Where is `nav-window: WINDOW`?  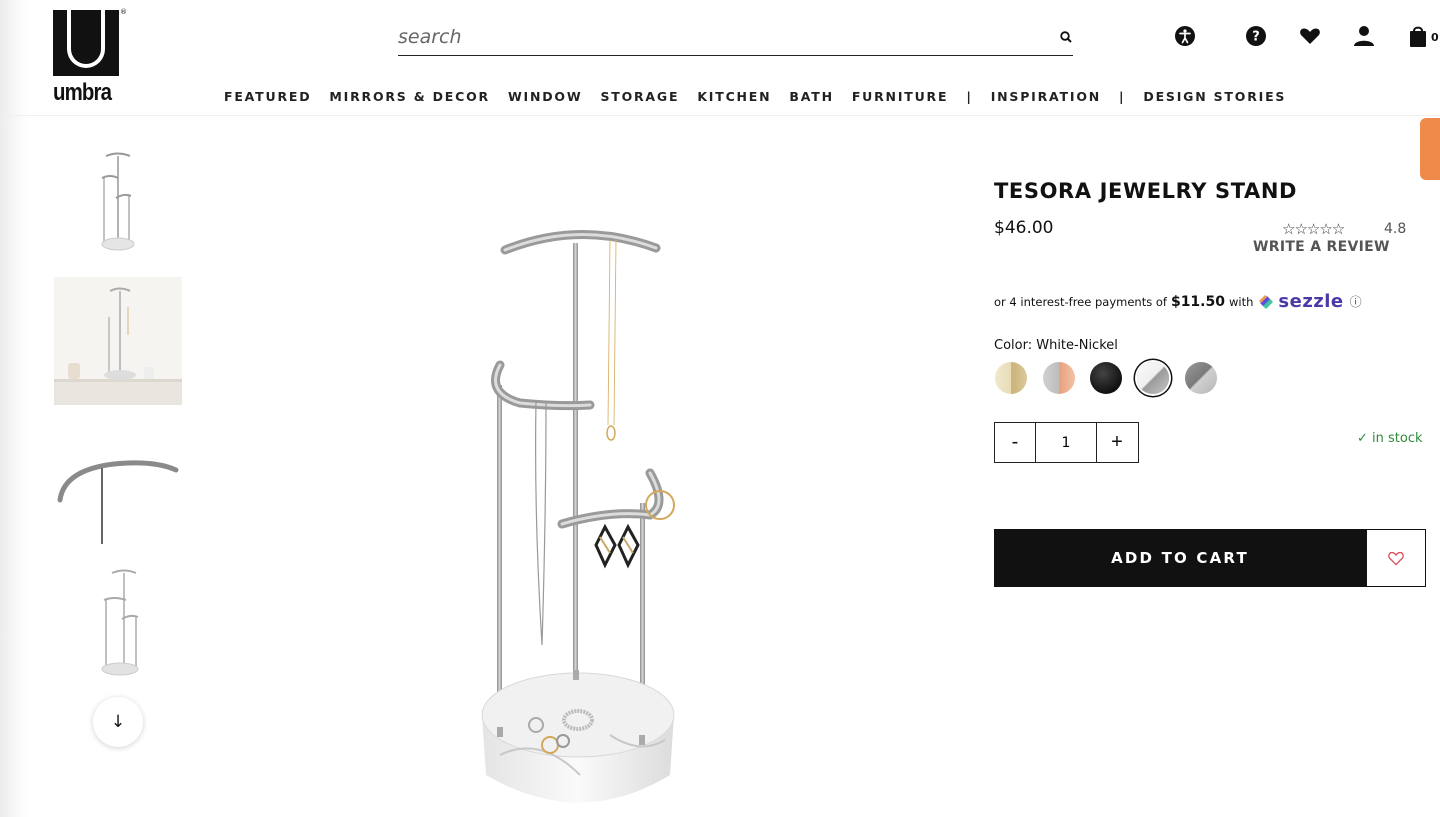
nav-window: WINDOW is located at coordinates (545, 96).